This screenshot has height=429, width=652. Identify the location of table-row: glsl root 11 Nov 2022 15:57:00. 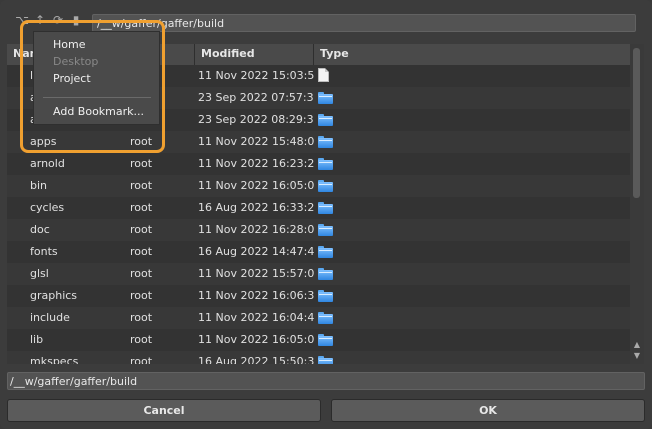
(318, 274).